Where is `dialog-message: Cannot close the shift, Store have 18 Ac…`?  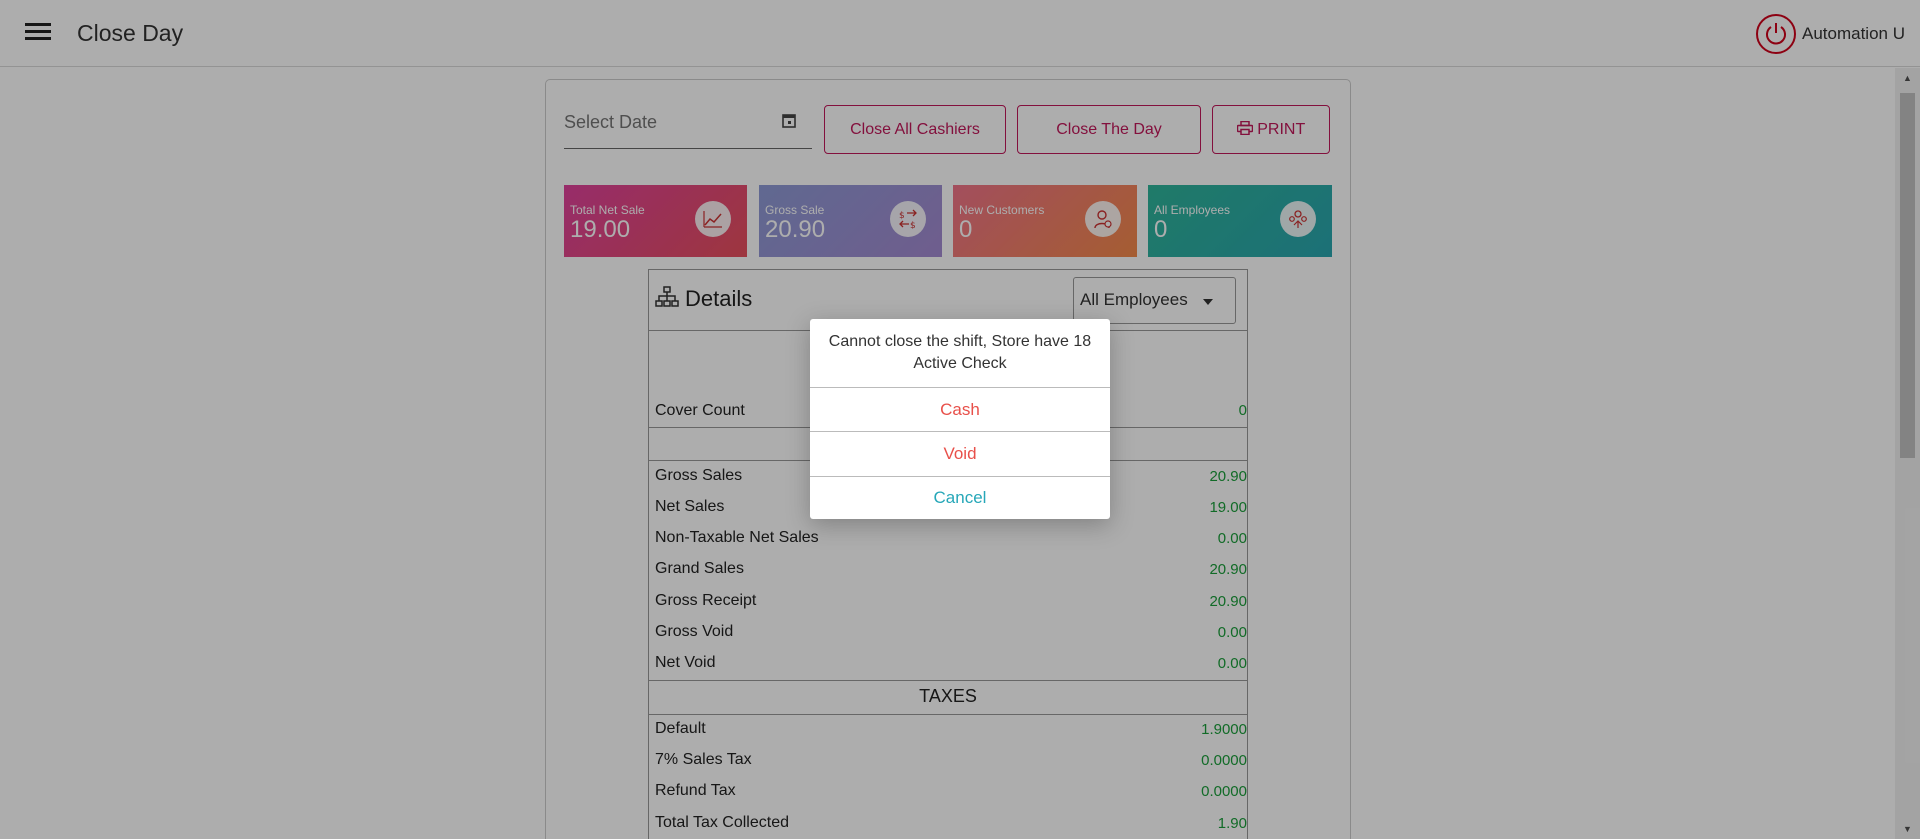
dialog-message: Cannot close the shift, Store have 18 Ac… is located at coordinates (960, 352).